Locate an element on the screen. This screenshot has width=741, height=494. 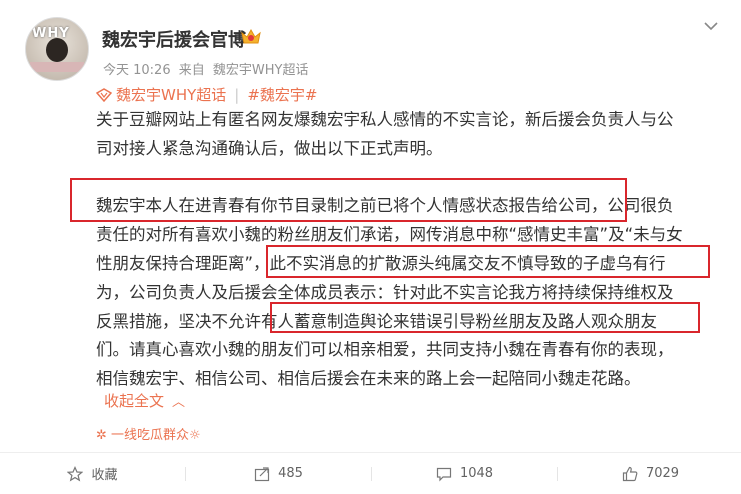
post-meta: 今天 10:26 来自 魏宏宇WHY超话 is located at coordinates (207, 68).